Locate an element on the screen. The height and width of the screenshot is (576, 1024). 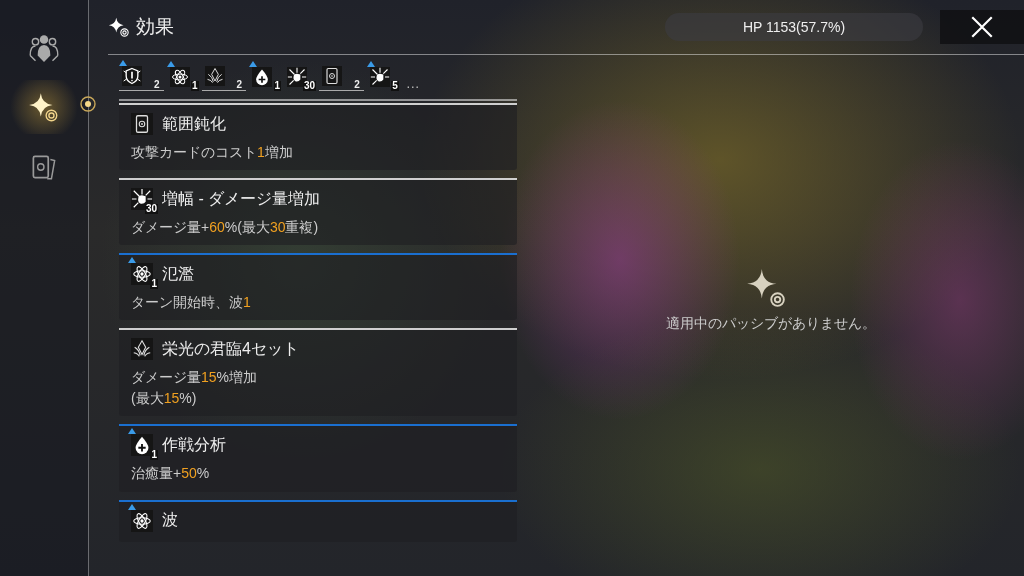
effect-description: (最大15%) is located at coordinates (164, 398).